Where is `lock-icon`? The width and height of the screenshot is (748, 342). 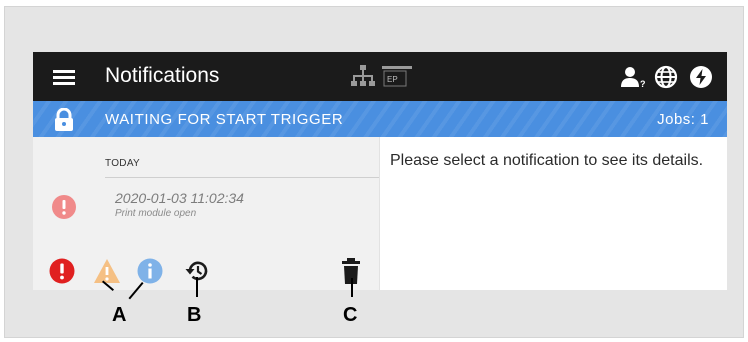
lock-icon is located at coordinates (64, 119).